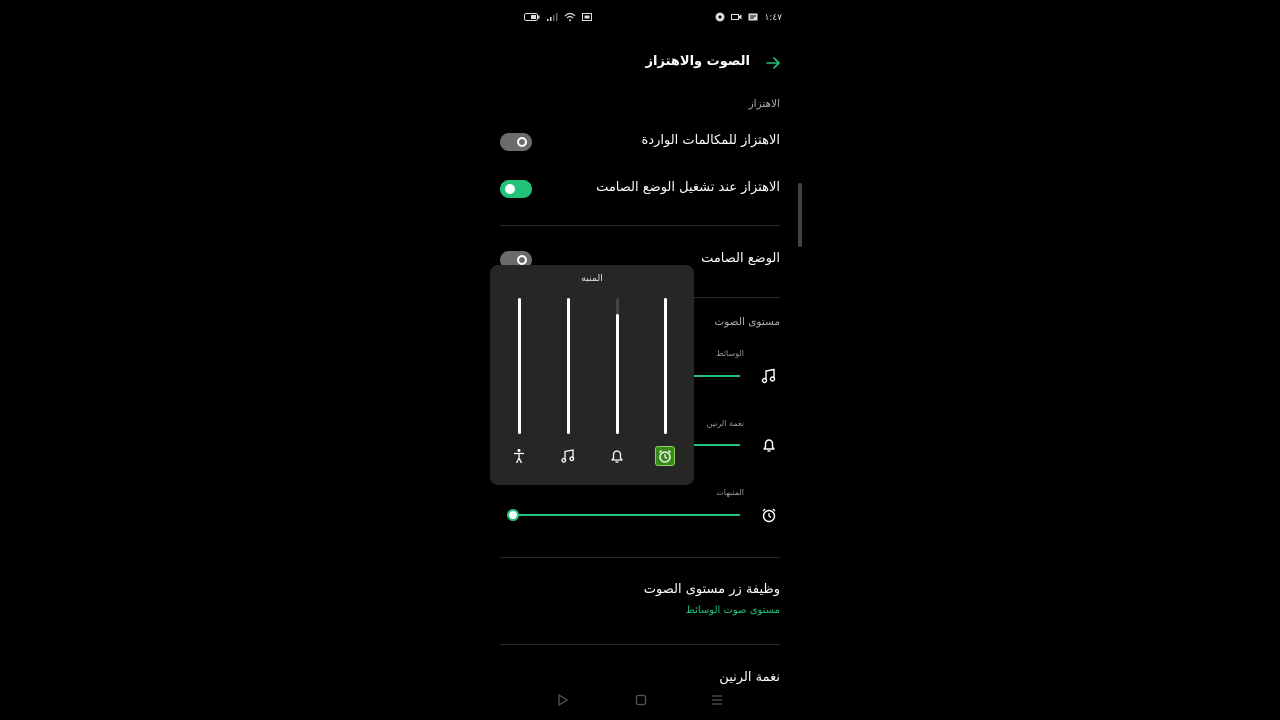 The height and width of the screenshot is (720, 1280). What do you see at coordinates (516, 142) in the screenshot?
I see `vibrate-incoming-calls-toggle` at bounding box center [516, 142].